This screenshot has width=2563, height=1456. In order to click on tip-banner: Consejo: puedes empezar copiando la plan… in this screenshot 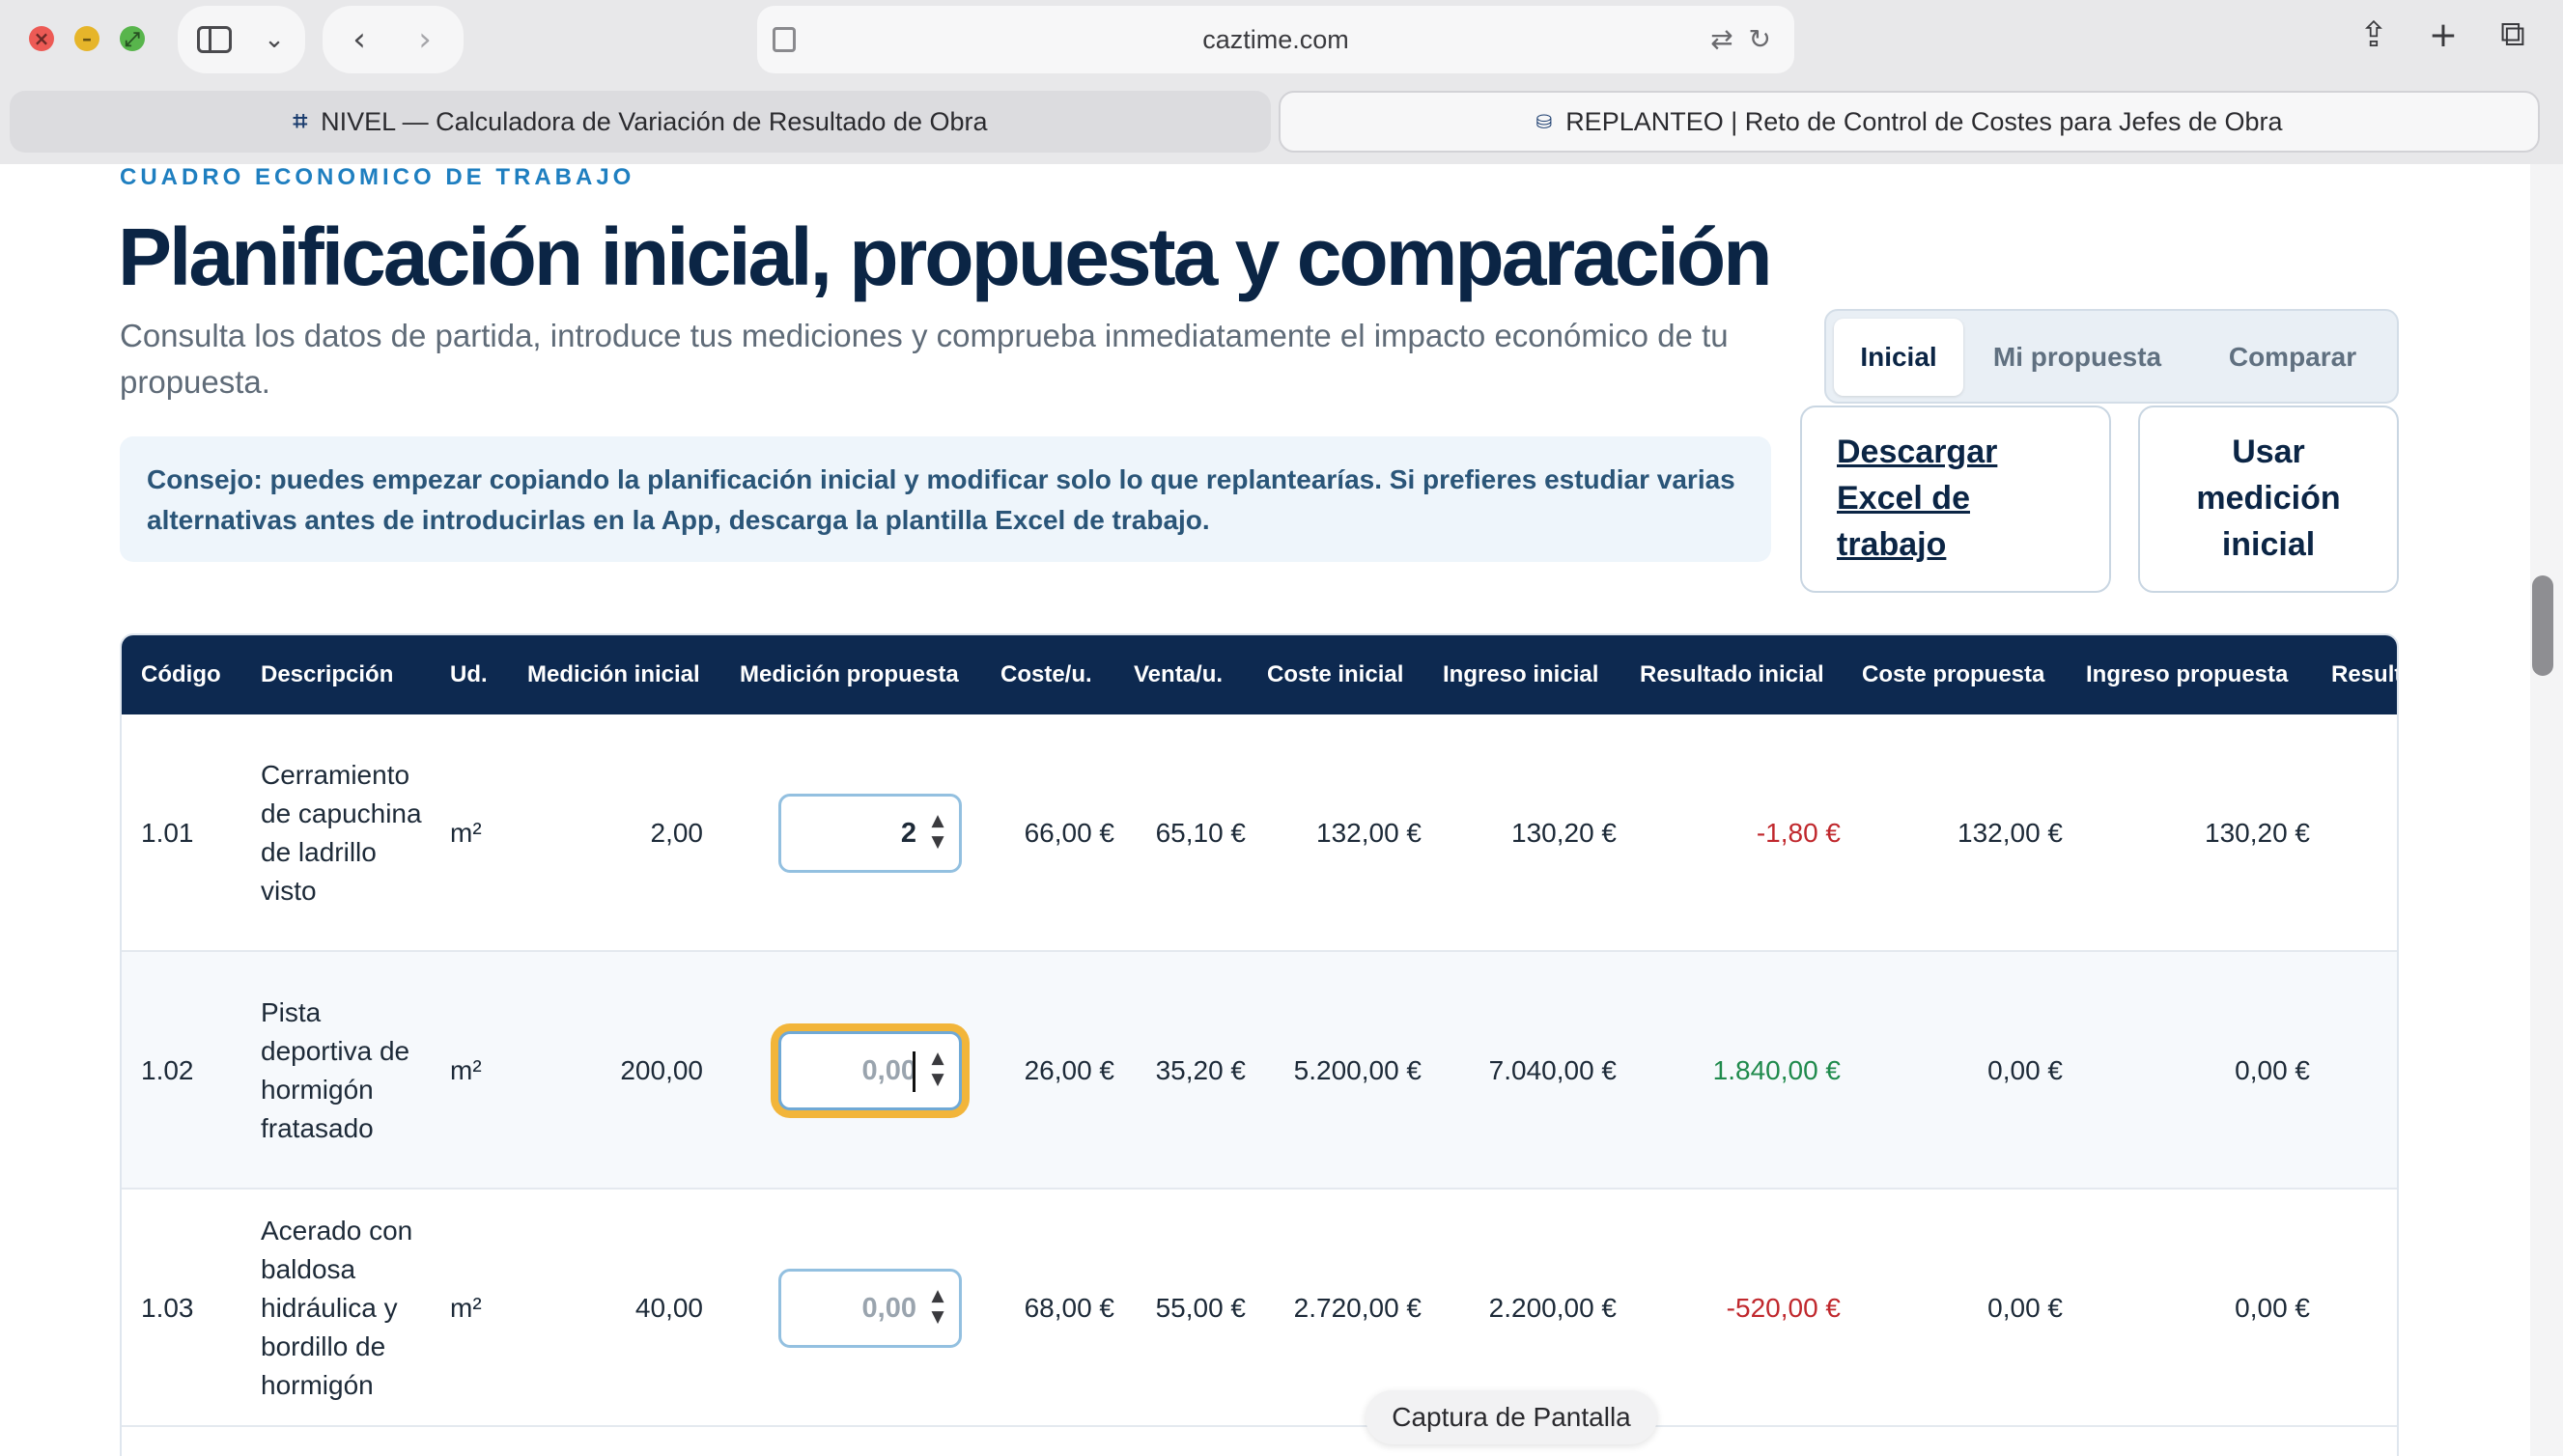, I will do `click(945, 499)`.